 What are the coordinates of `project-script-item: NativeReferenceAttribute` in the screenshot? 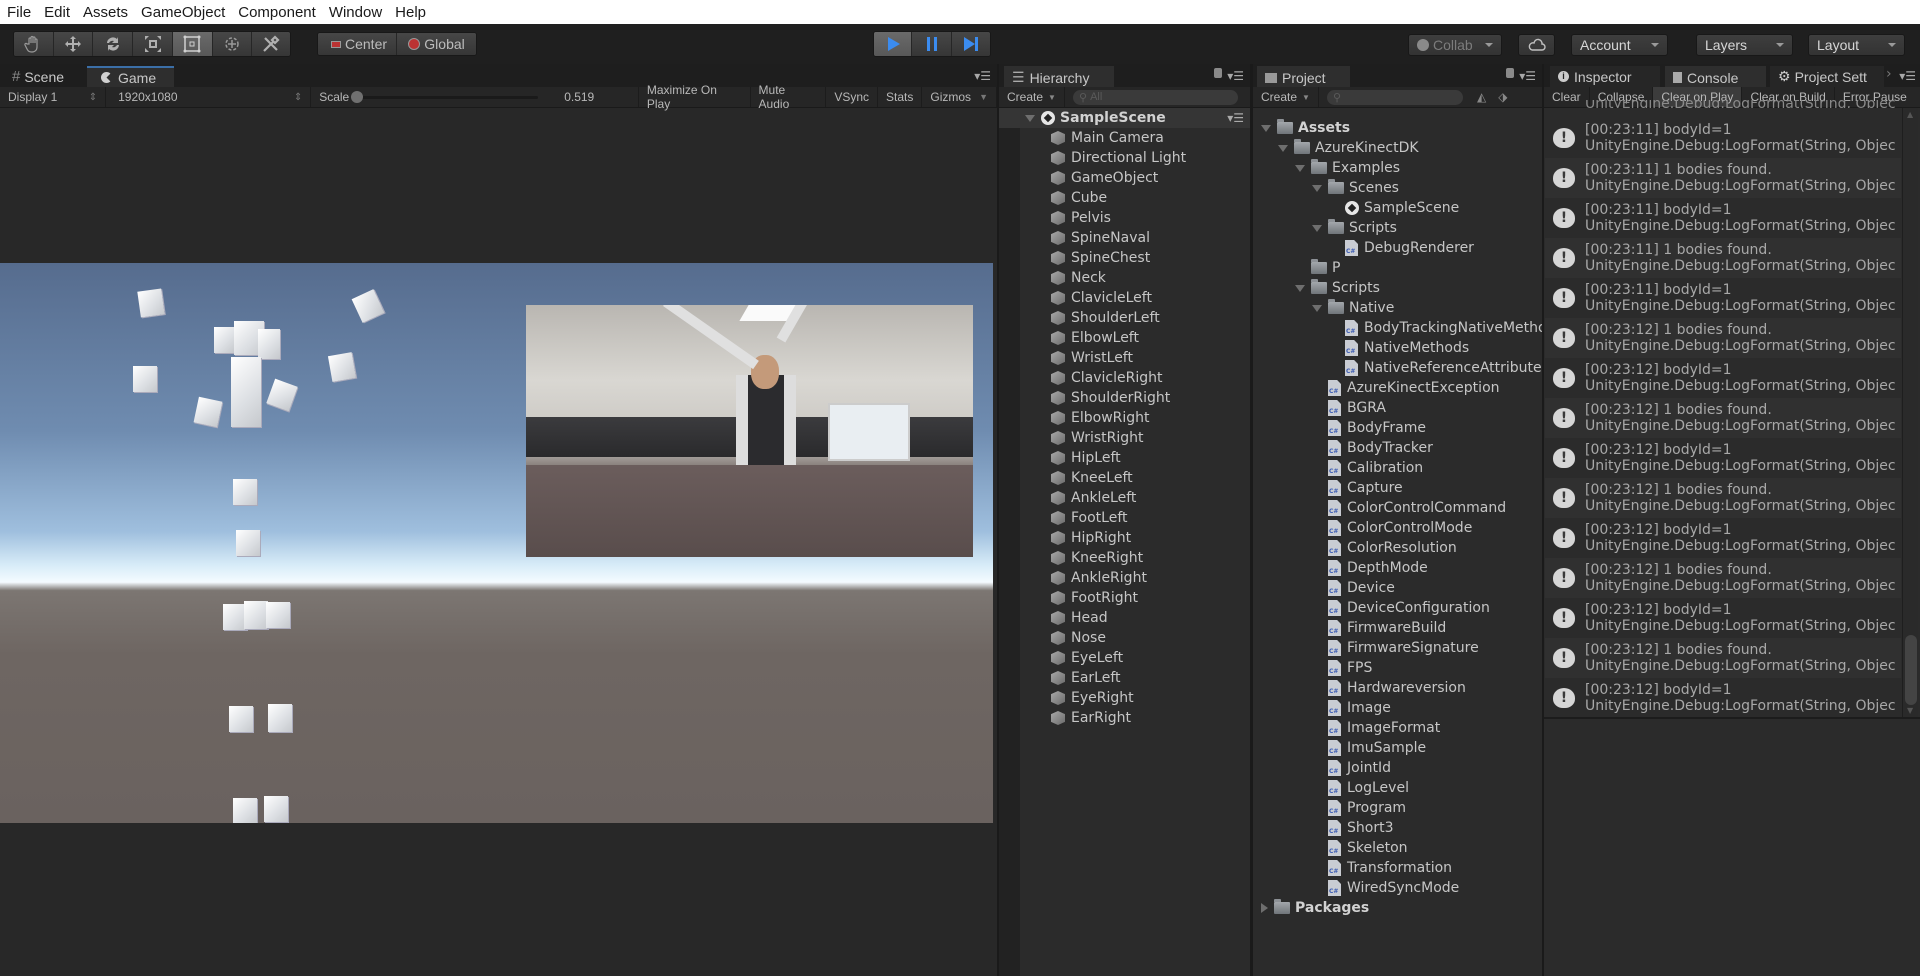 It's located at (1435, 368).